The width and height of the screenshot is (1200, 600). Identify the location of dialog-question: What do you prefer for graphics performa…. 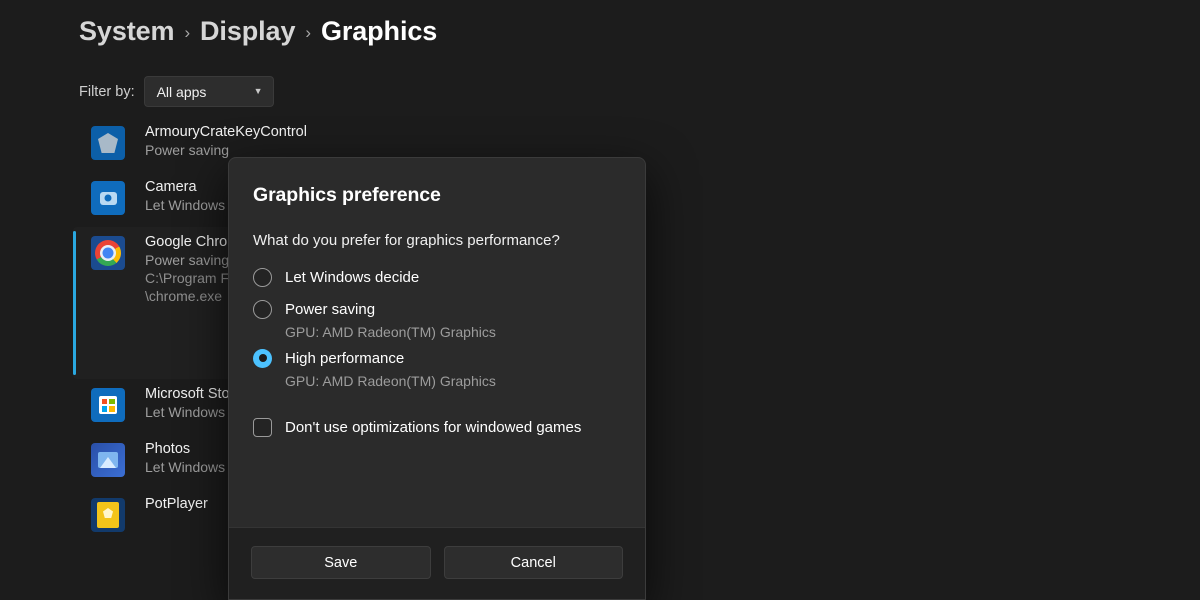
(406, 240).